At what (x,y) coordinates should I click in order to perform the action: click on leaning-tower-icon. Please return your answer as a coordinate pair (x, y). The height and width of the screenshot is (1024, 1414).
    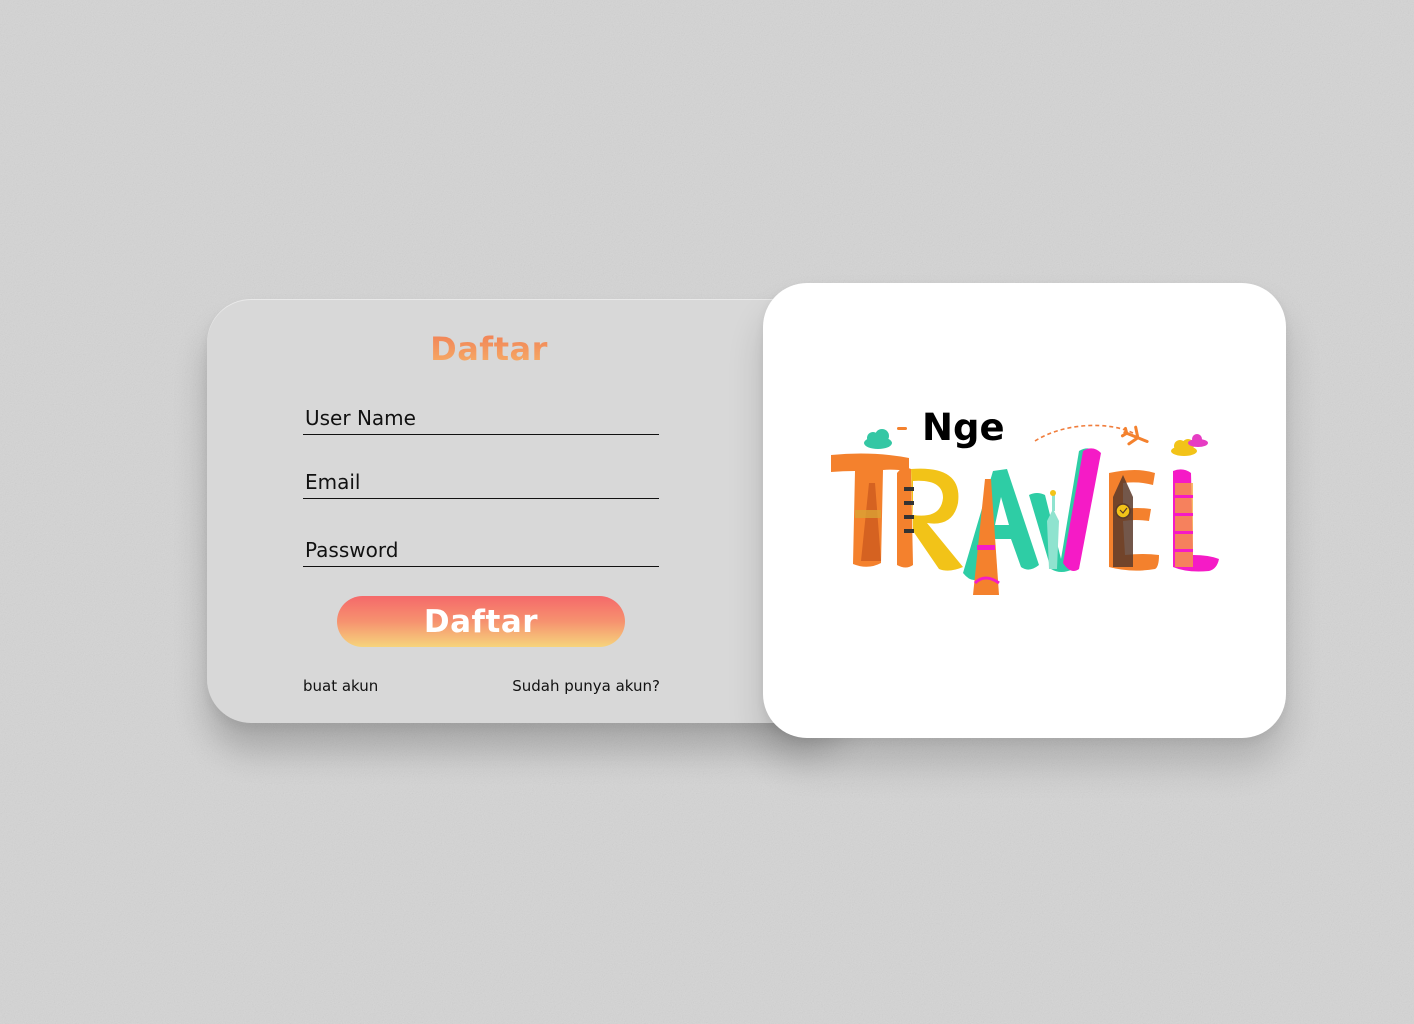
    Looking at the image, I should click on (1184, 525).